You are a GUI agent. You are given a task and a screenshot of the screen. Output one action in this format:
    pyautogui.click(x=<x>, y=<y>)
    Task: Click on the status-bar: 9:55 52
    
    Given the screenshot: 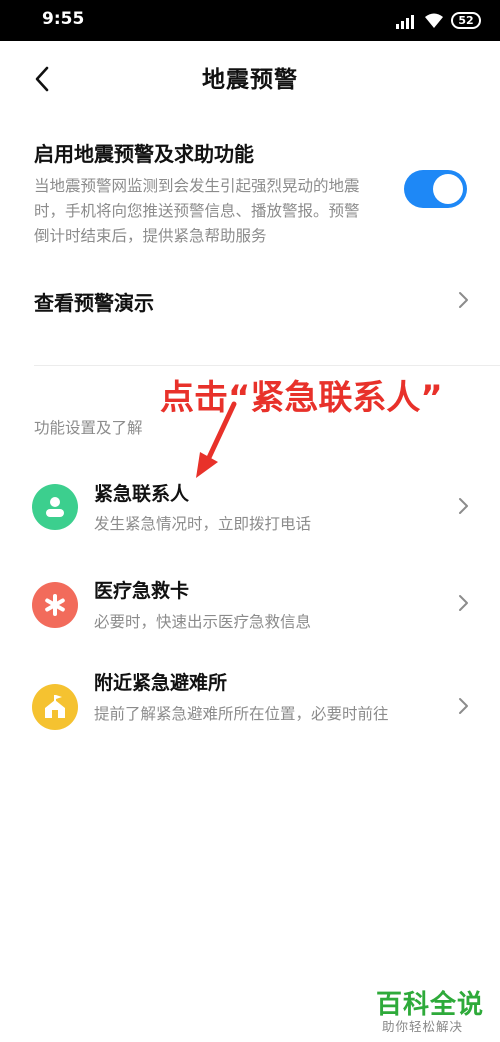 What is the action you would take?
    pyautogui.click(x=250, y=20)
    